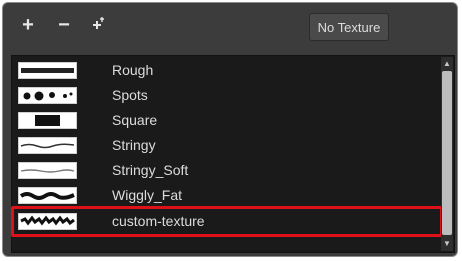 This screenshot has height=261, width=462. I want to click on plus-icon: +, so click(28, 25).